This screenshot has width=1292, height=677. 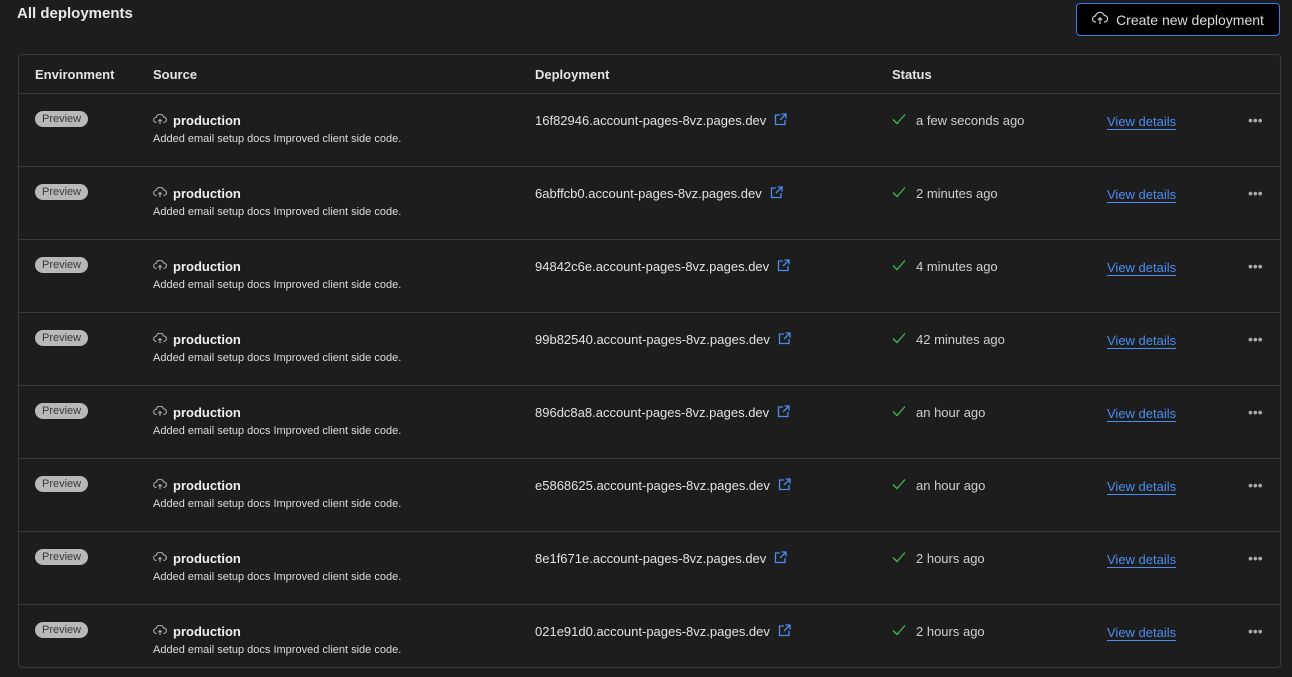 What do you see at coordinates (652, 339) in the screenshot?
I see `deployment-url: 99b82540.account-pages-8vz.pages.dev` at bounding box center [652, 339].